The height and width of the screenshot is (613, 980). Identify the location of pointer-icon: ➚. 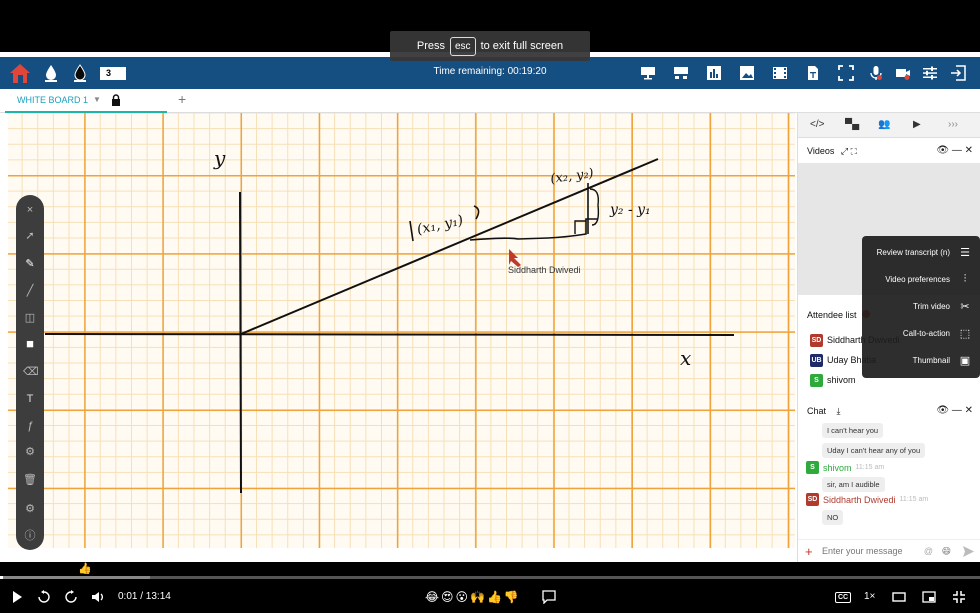
(30, 236).